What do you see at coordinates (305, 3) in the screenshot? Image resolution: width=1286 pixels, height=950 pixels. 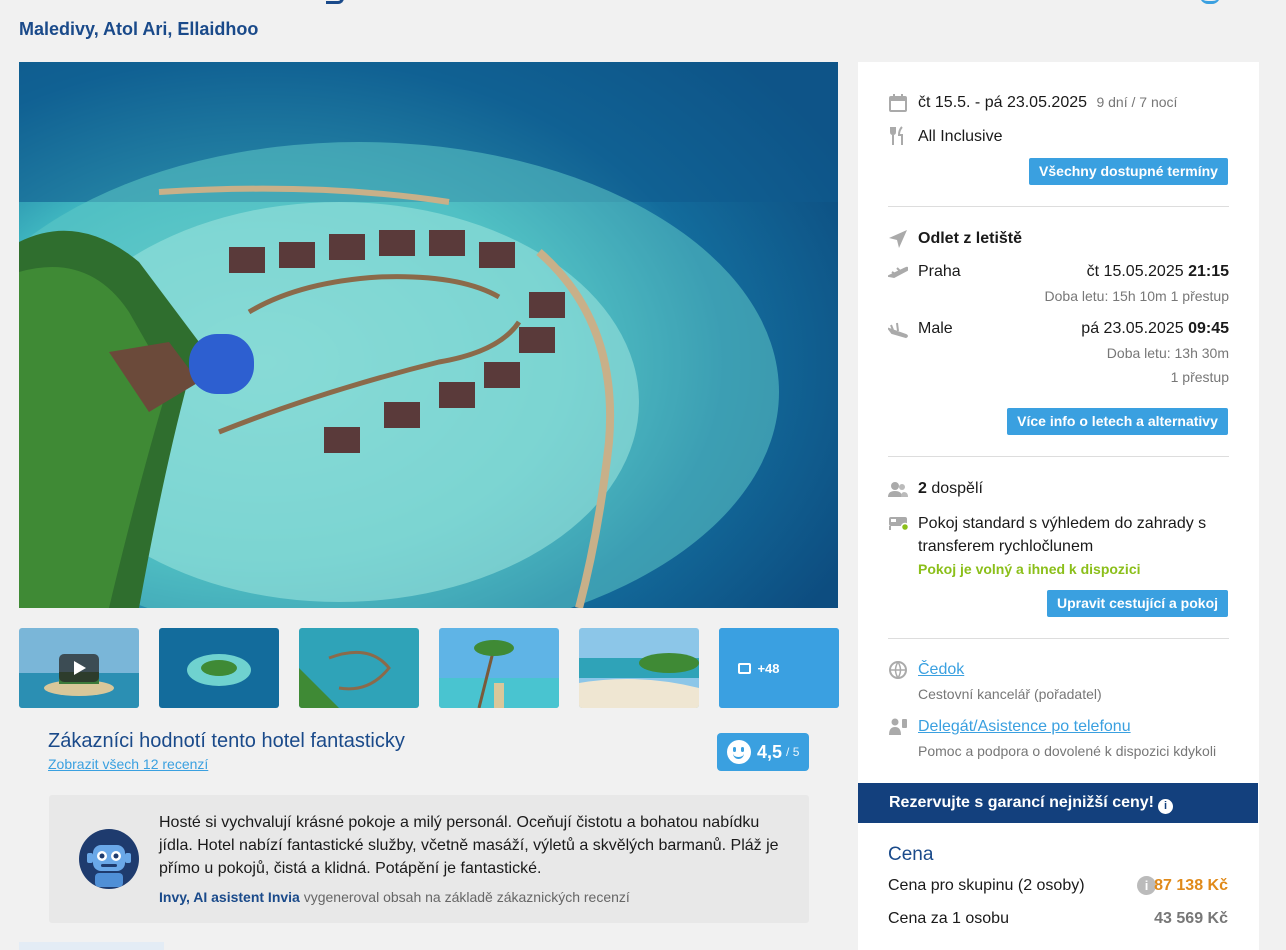 I see `title-fragment` at bounding box center [305, 3].